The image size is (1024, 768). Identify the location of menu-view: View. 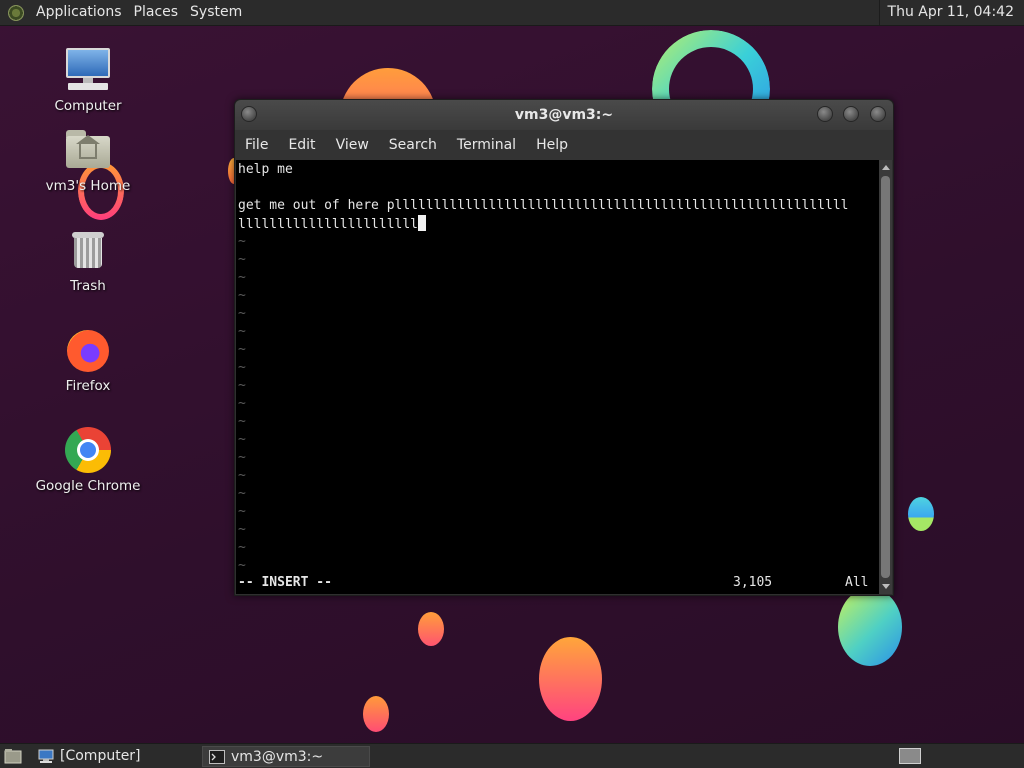
(352, 145).